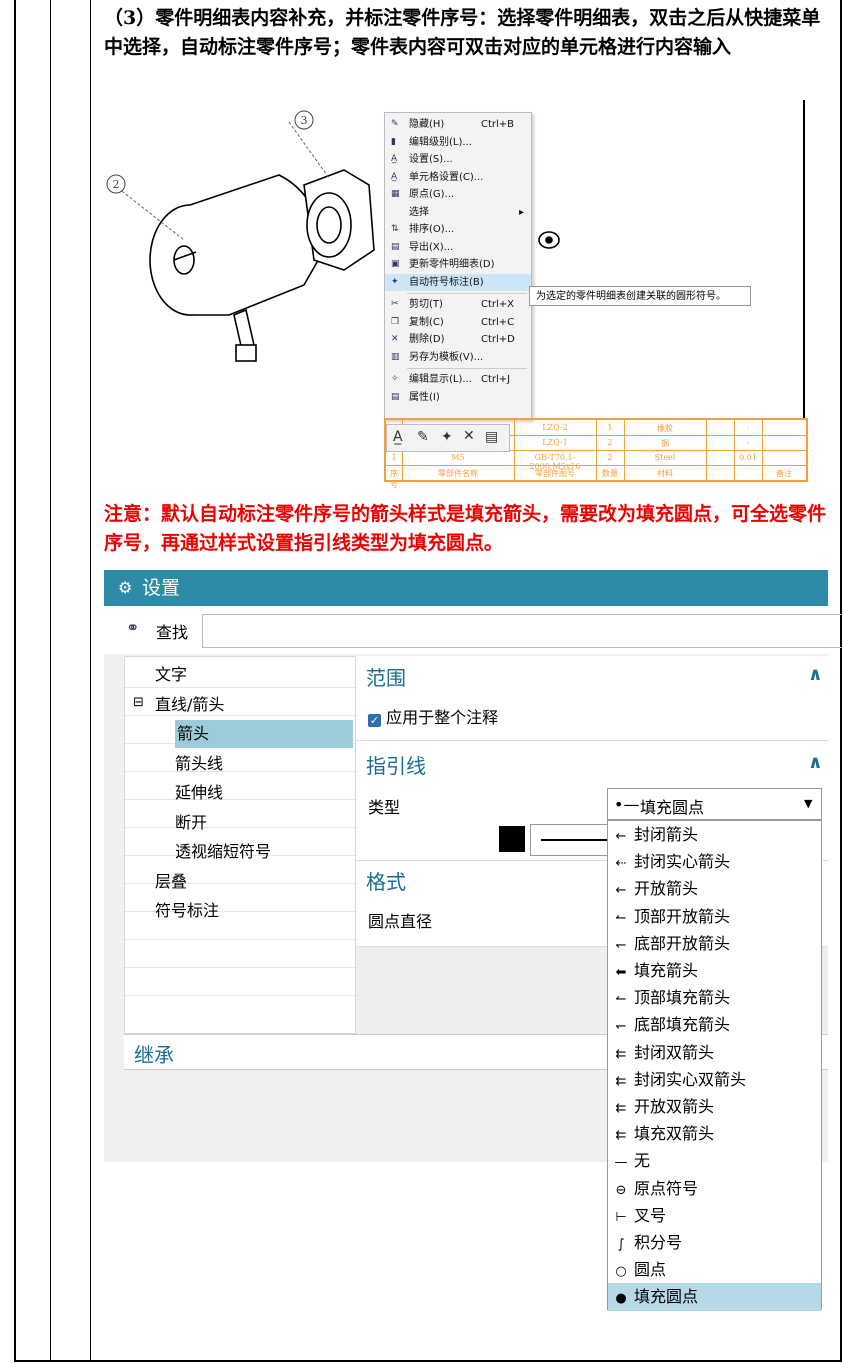 This screenshot has height=1363, width=843. What do you see at coordinates (171, 882) in the screenshot?
I see `tree-item: 层叠` at bounding box center [171, 882].